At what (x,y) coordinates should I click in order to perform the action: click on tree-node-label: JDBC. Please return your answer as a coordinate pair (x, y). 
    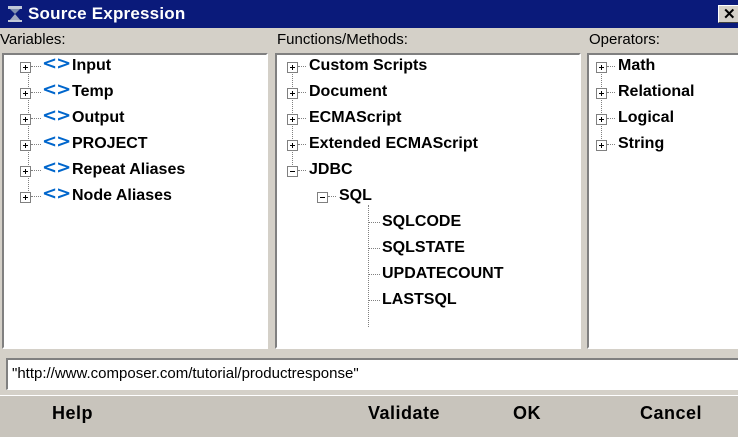
    Looking at the image, I should click on (331, 169).